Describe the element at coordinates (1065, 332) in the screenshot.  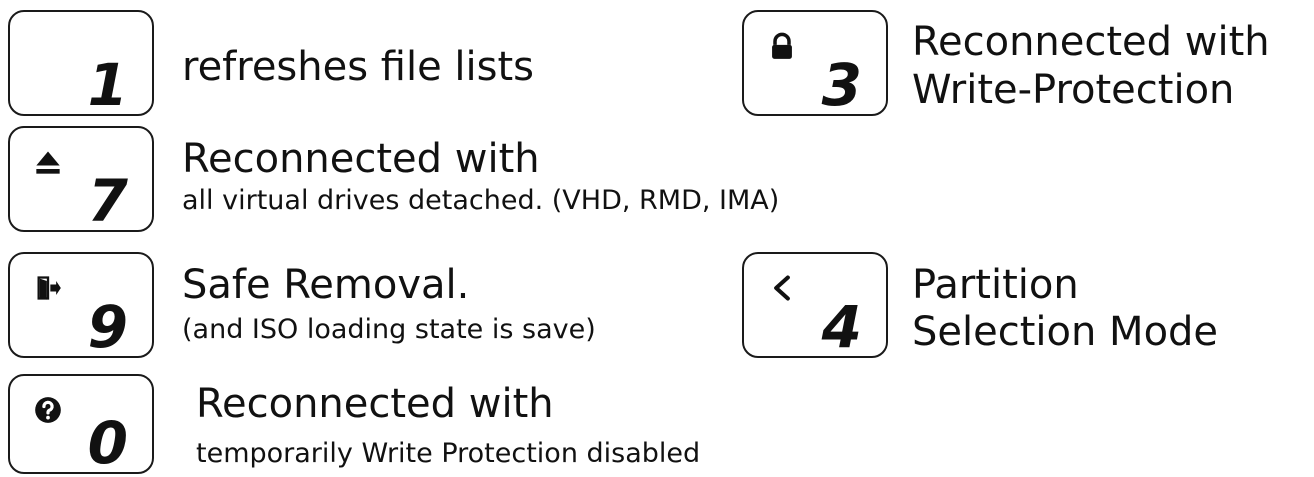
I see `label-partition-subtitle: Selection Mode` at that location.